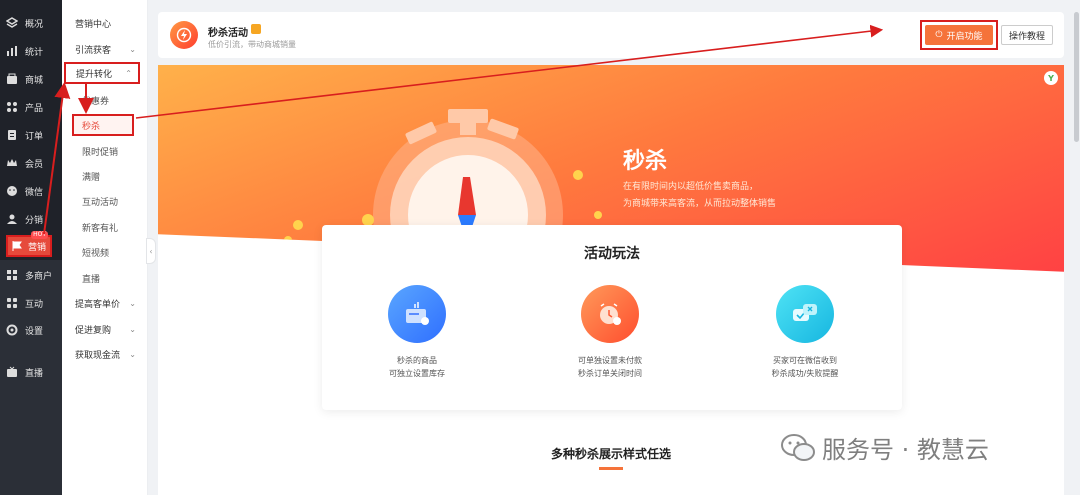  Describe the element at coordinates (39, 276) in the screenshot. I see `nav-label: 多商户` at that location.